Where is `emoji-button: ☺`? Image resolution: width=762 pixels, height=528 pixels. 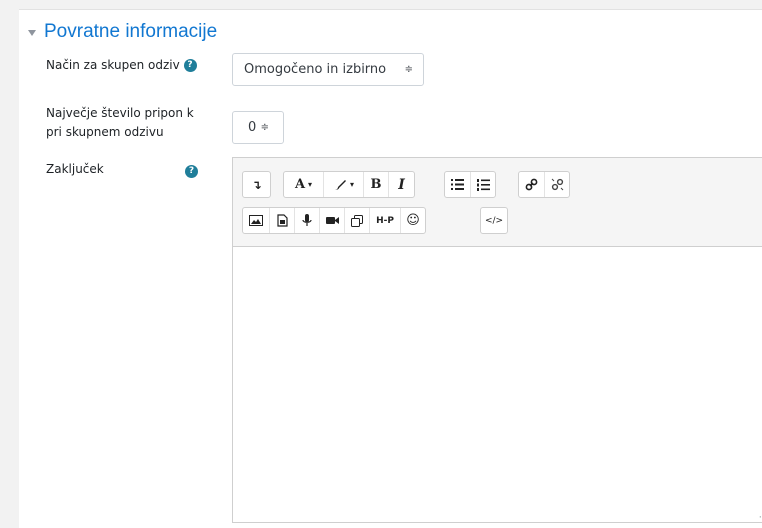 emoji-button: ☺ is located at coordinates (412, 220).